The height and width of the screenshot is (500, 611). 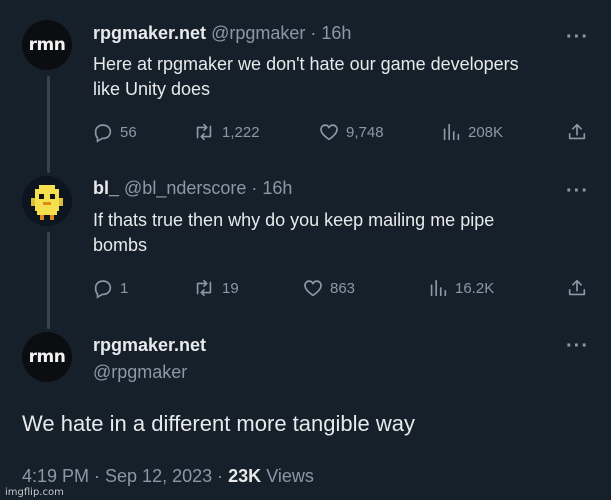 I want to click on retweet-count: 19, so click(x=230, y=288).